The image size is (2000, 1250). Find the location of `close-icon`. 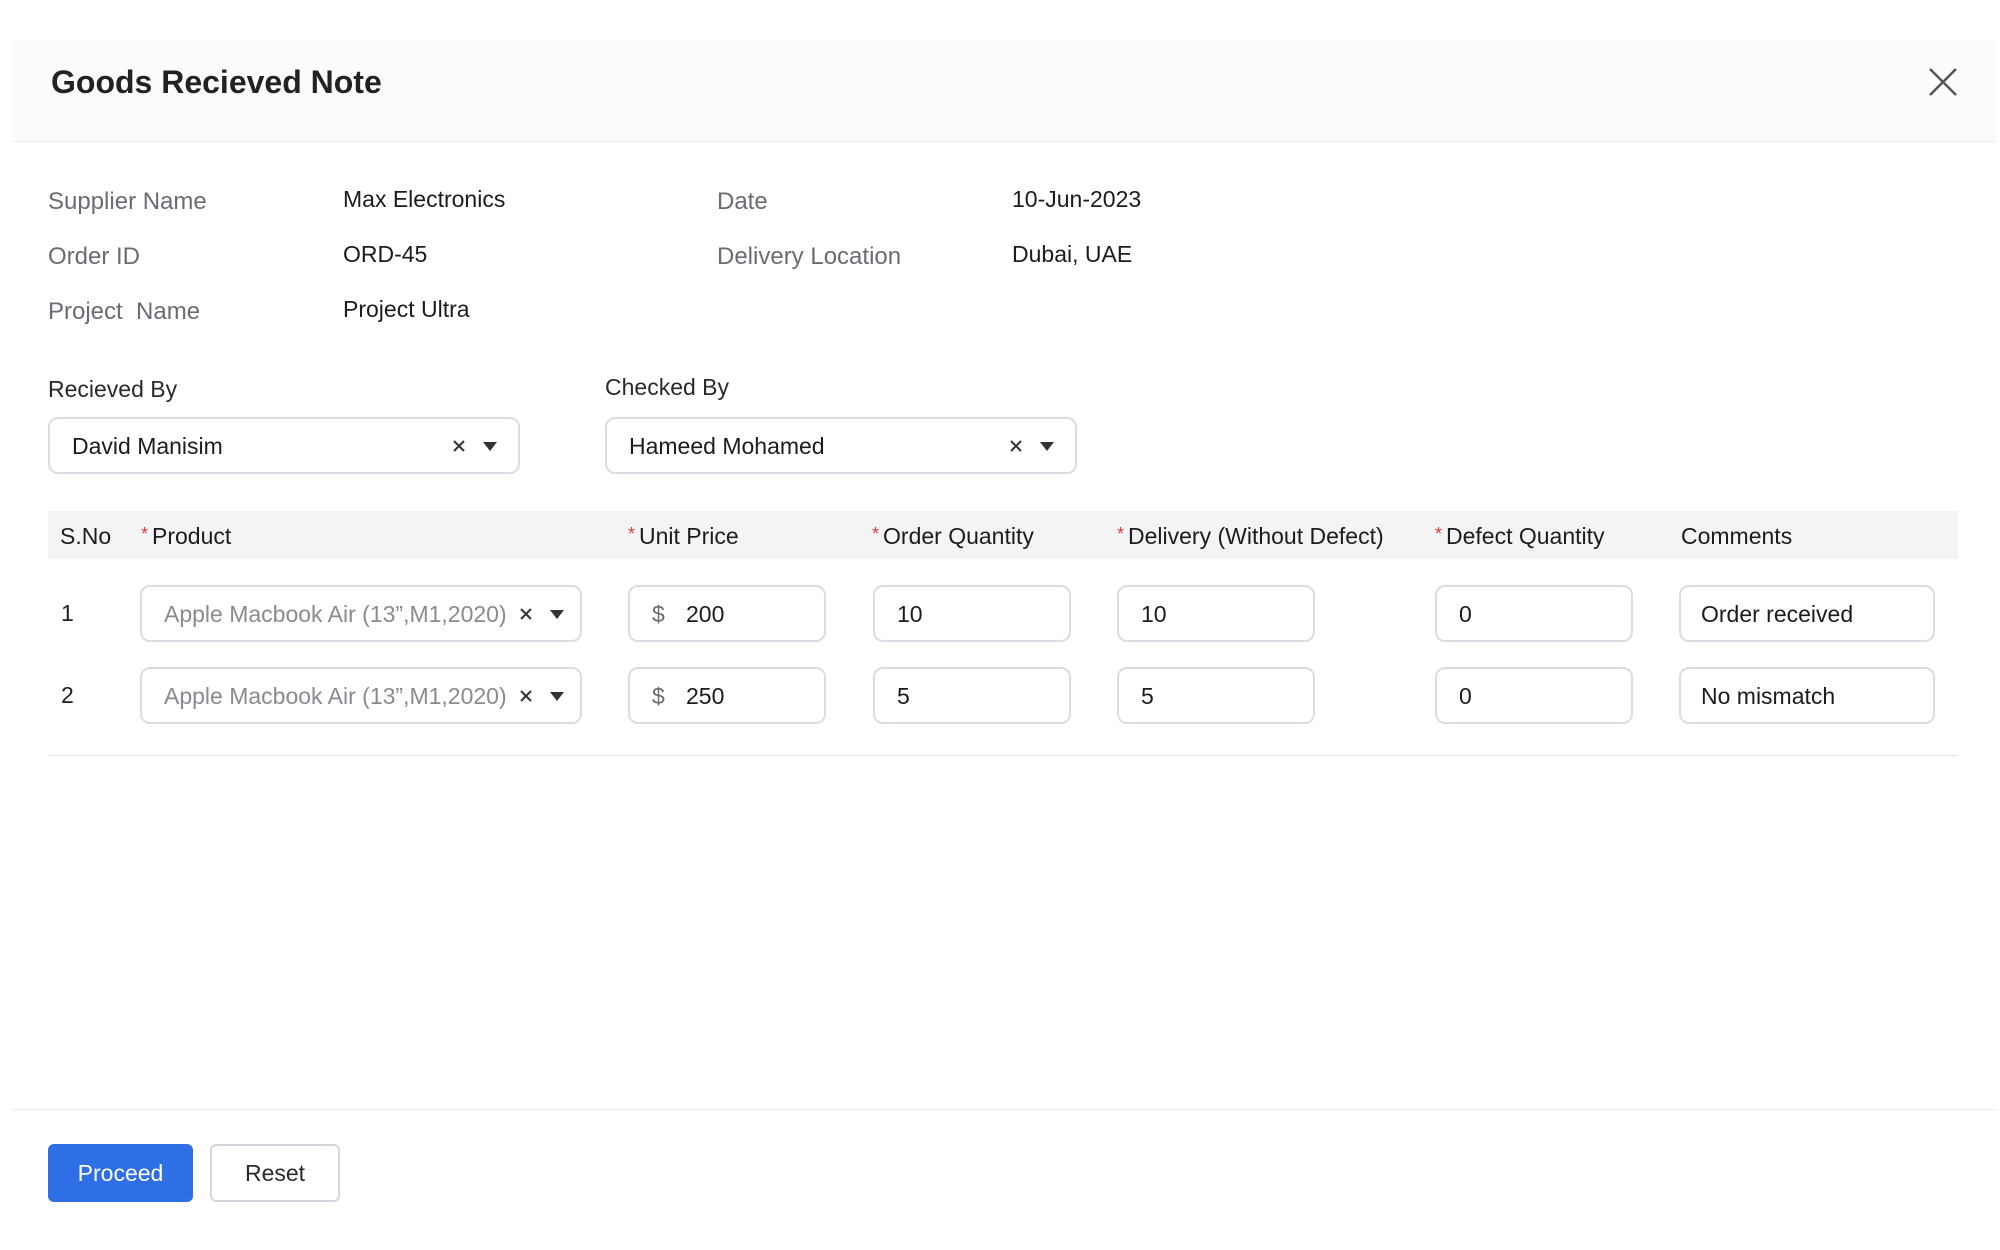

close-icon is located at coordinates (1943, 82).